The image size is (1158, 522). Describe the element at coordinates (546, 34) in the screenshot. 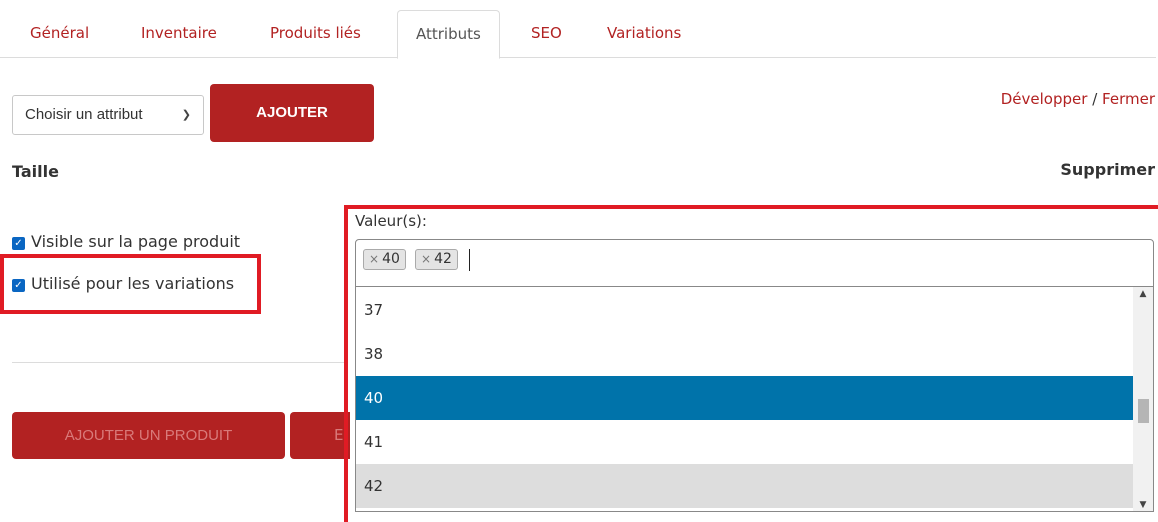

I see `tab-seo: SEO` at that location.